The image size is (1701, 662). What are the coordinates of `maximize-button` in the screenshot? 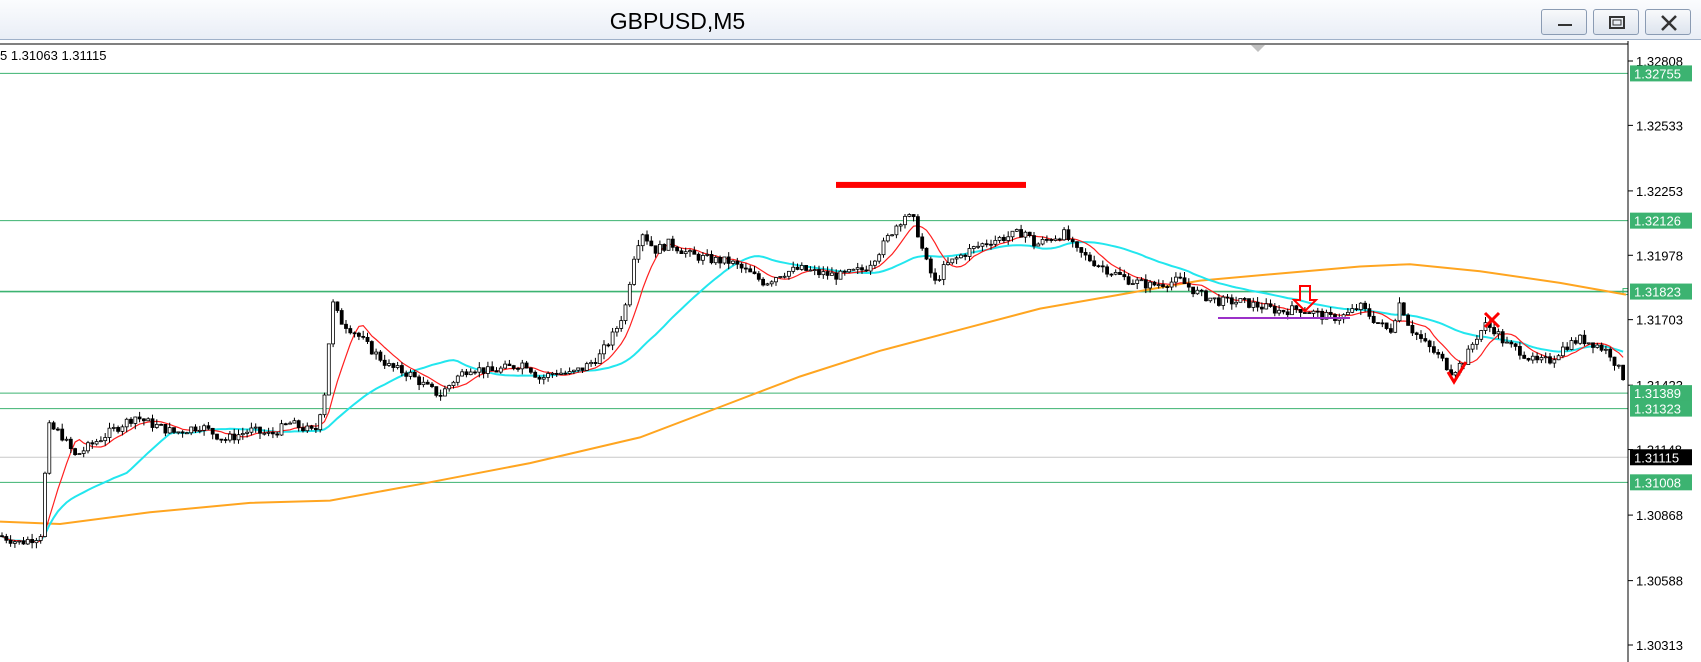 It's located at (1616, 22).